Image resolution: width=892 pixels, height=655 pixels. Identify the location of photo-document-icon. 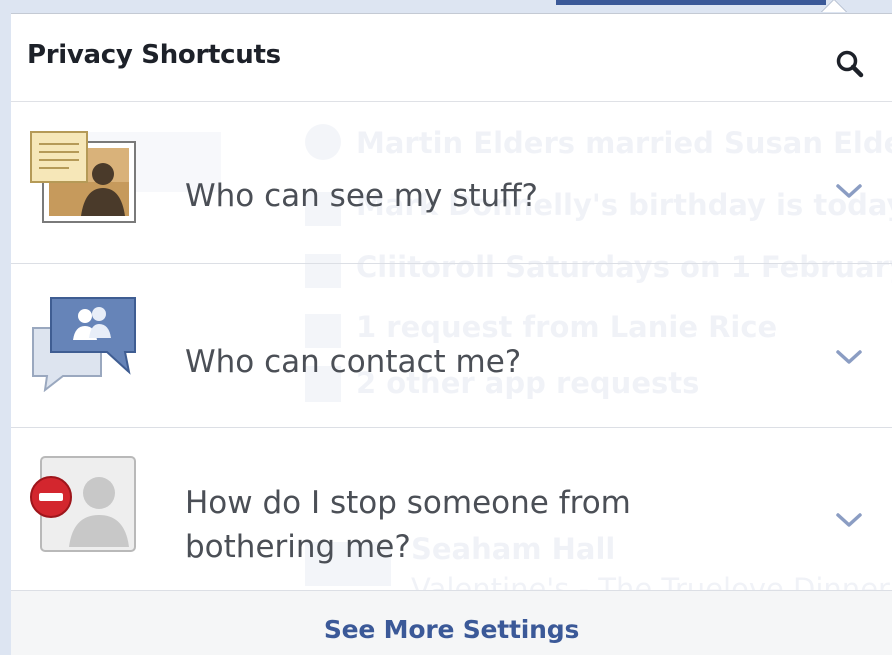
(83, 177).